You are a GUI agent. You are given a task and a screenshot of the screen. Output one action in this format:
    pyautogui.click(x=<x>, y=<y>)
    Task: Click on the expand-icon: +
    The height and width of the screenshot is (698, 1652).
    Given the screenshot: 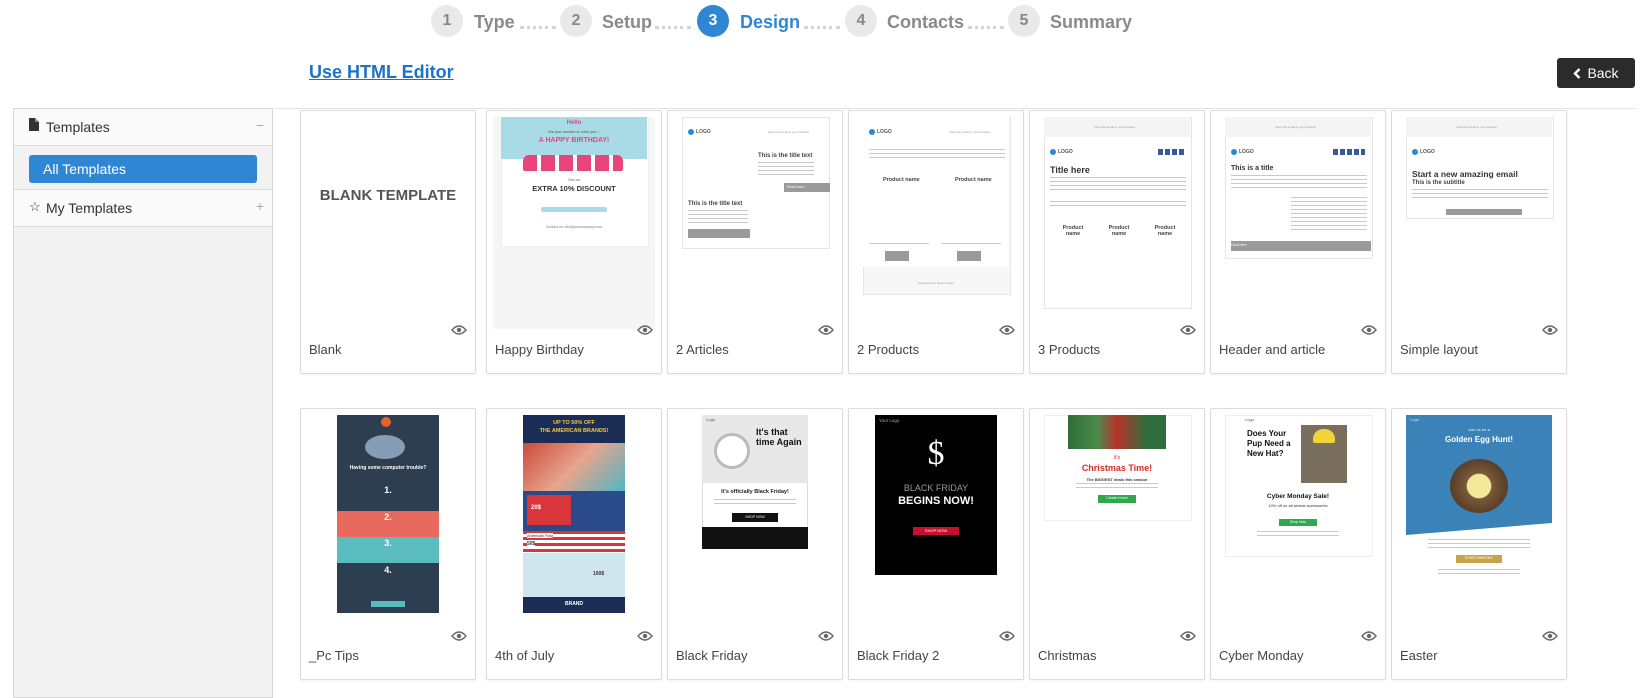 What is the action you would take?
    pyautogui.click(x=260, y=206)
    